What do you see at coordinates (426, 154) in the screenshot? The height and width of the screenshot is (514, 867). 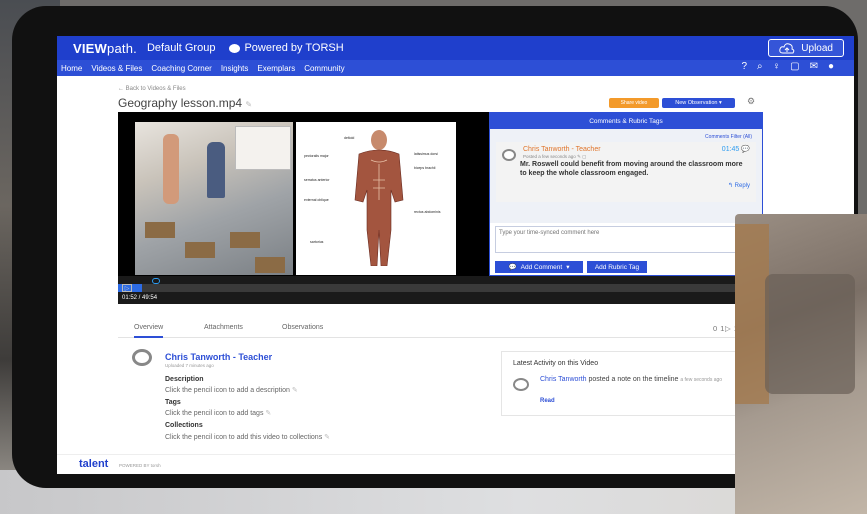 I see `anatomy-label: latissimus dorsi` at bounding box center [426, 154].